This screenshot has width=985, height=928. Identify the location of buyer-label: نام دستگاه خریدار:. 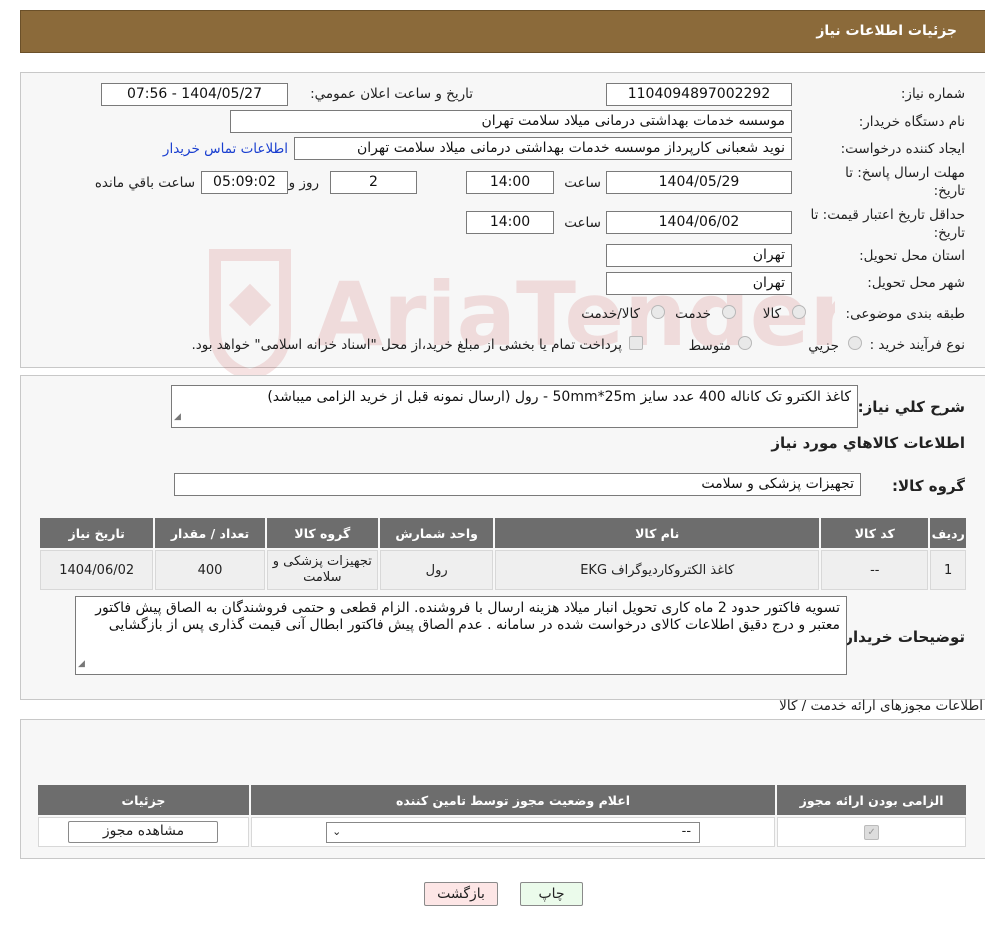
(911, 122).